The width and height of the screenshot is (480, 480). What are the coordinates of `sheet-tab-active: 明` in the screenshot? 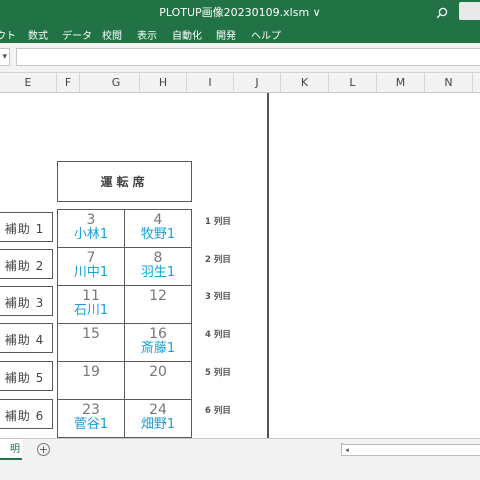 It's located at (11, 449).